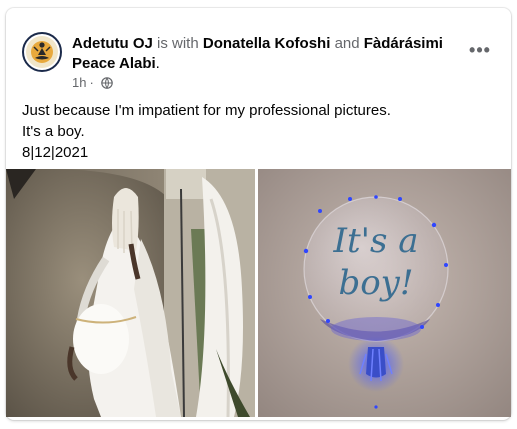  What do you see at coordinates (375, 283) in the screenshot?
I see `balloon-text-2: boy!` at bounding box center [375, 283].